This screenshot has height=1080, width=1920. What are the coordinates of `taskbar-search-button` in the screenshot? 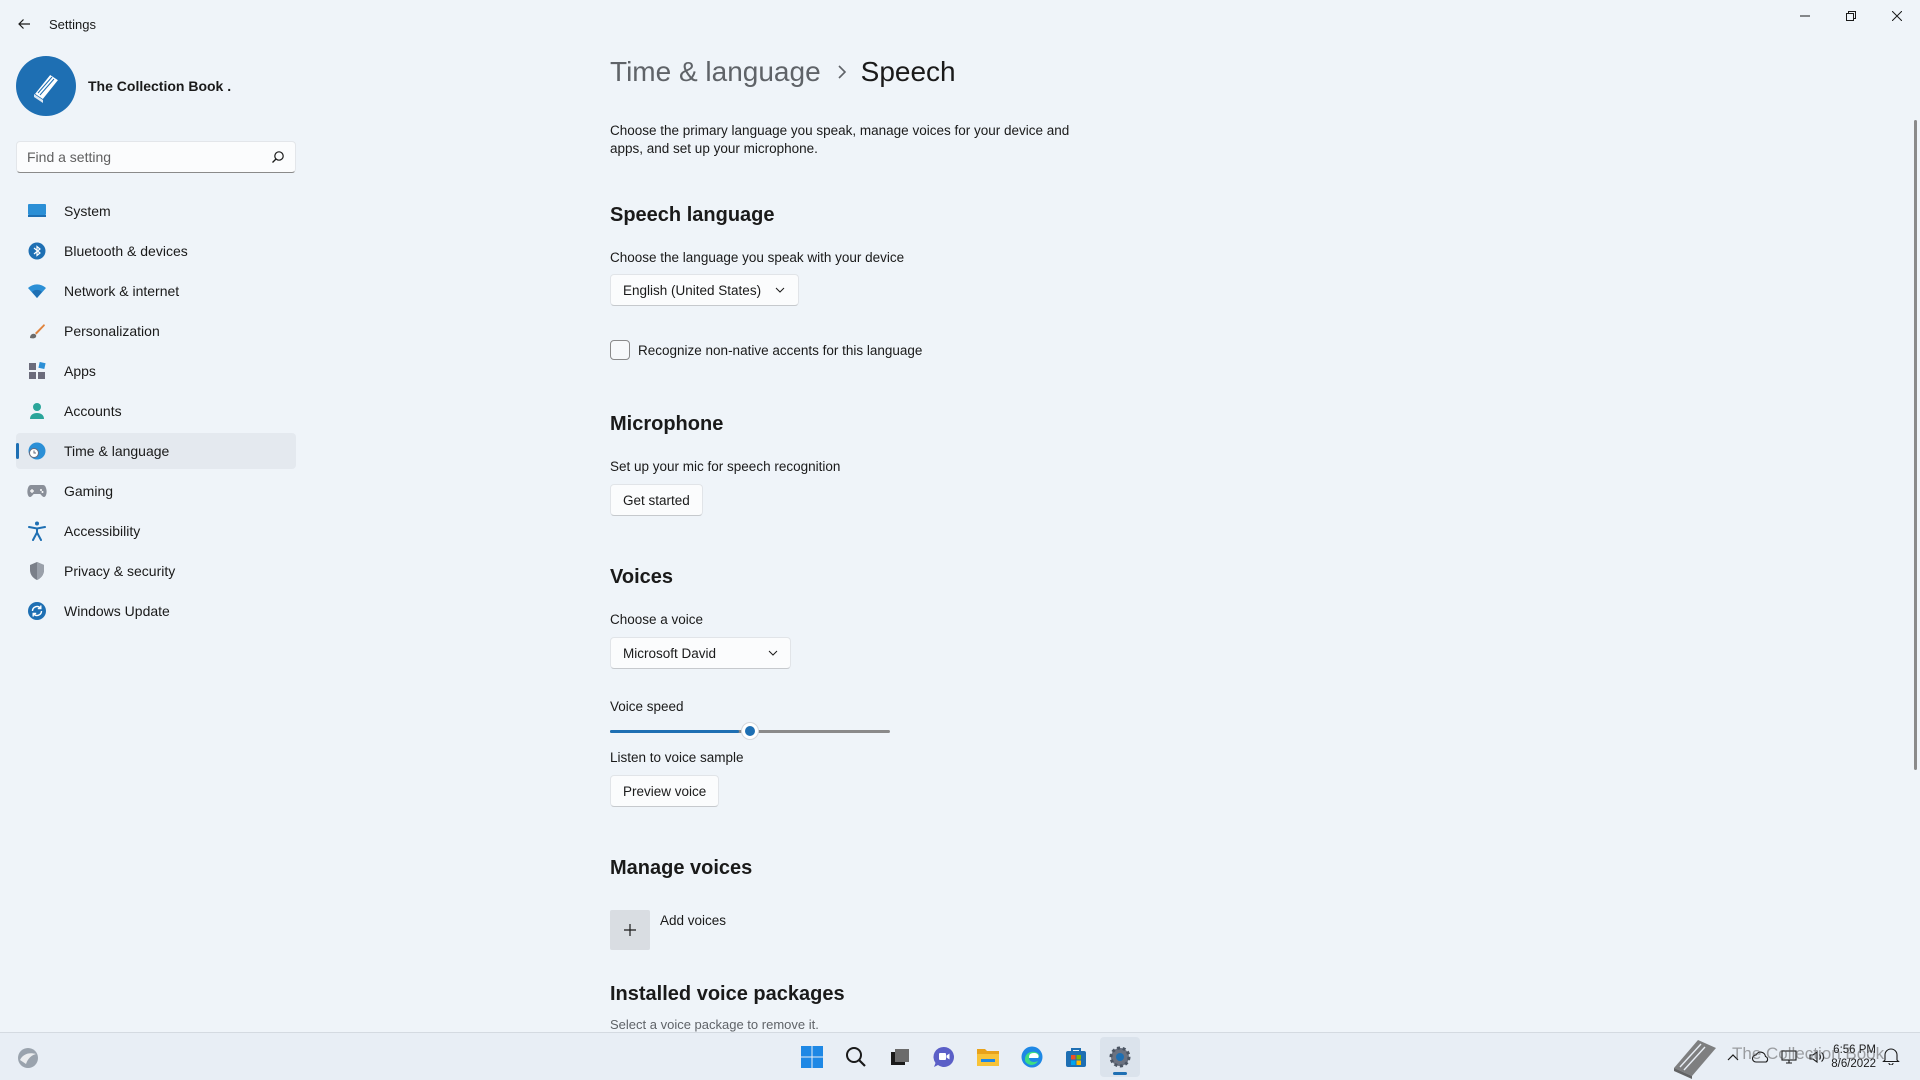 It's located at (856, 1057).